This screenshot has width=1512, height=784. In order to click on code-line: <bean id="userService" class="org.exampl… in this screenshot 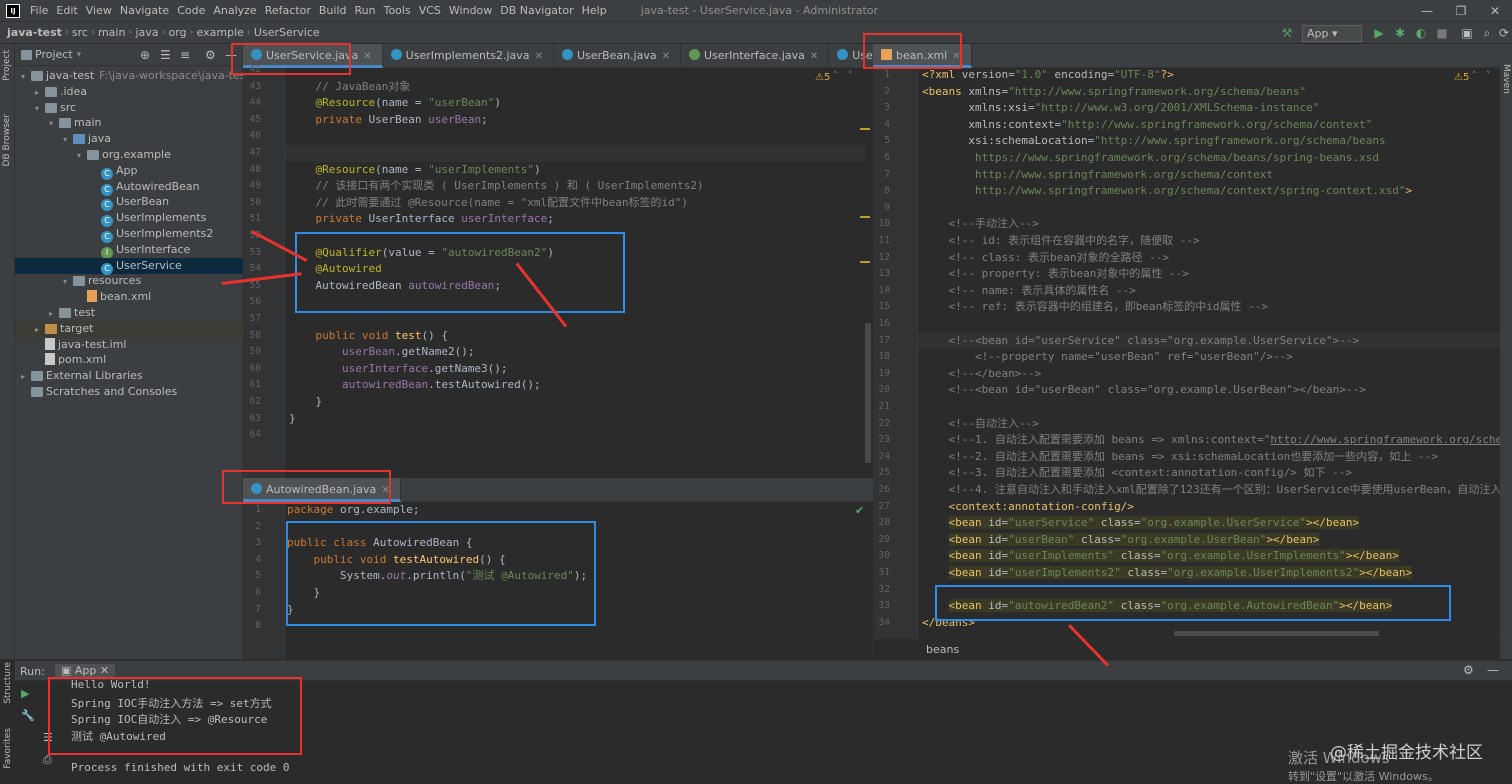, I will do `click(1141, 523)`.